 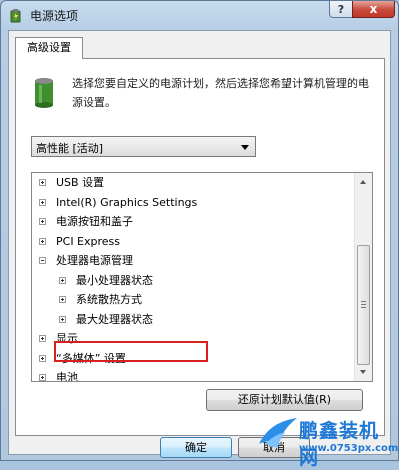 What do you see at coordinates (70, 148) in the screenshot?
I see `power-plan-value: 高性能 [活动]` at bounding box center [70, 148].